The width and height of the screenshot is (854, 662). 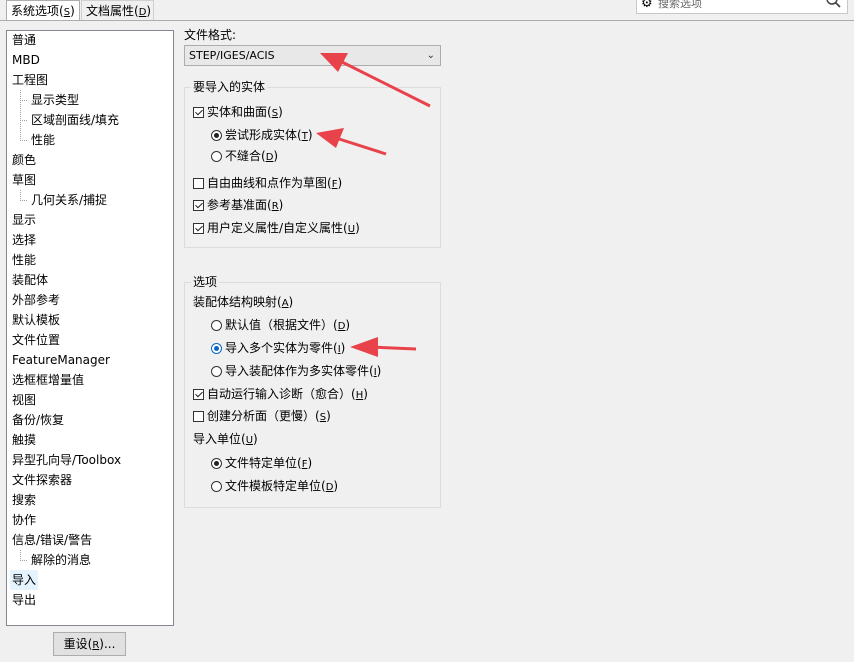 I want to click on arrow-try-solid, so click(x=351, y=142).